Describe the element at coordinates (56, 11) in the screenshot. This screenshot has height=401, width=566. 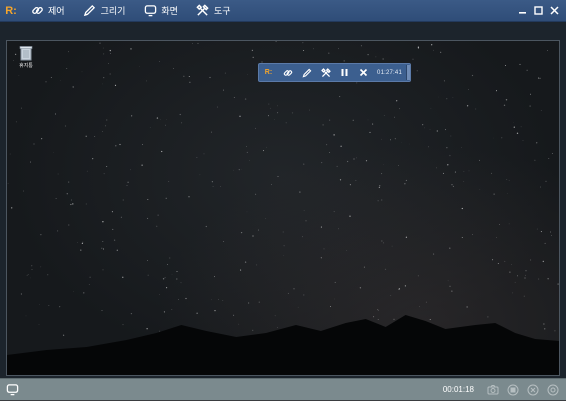
I see `menu-control-label: 제어` at that location.